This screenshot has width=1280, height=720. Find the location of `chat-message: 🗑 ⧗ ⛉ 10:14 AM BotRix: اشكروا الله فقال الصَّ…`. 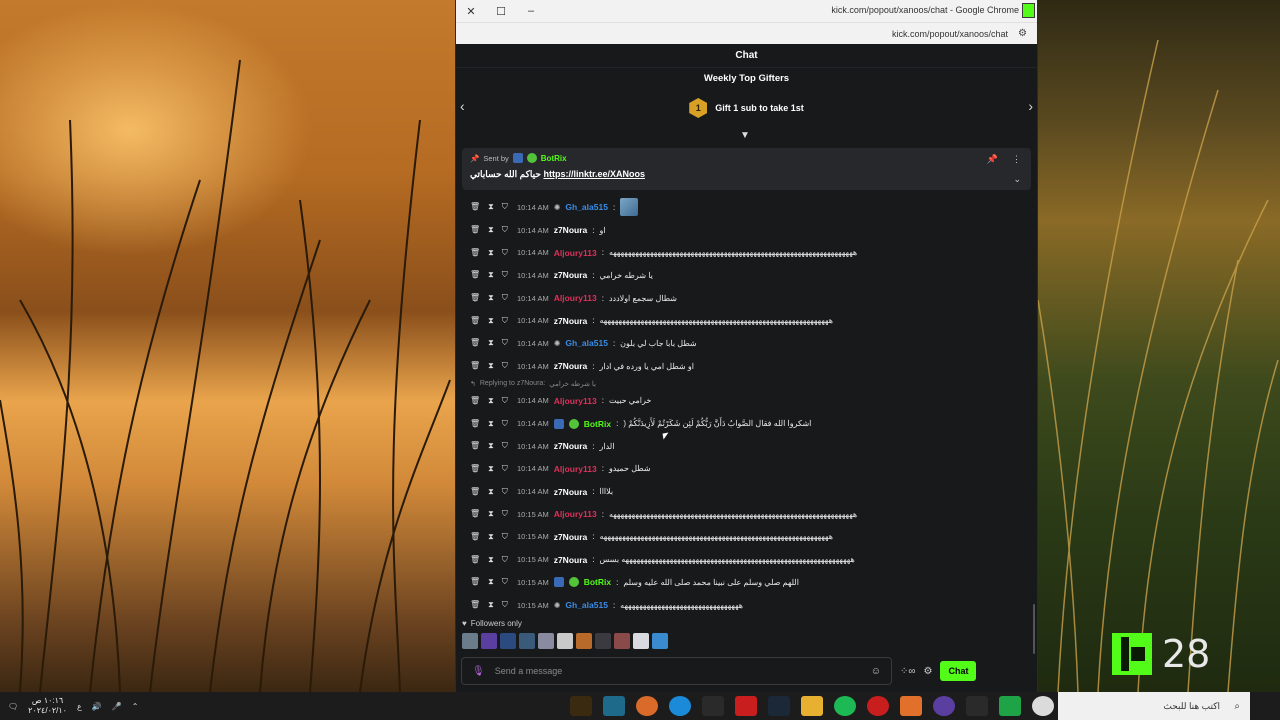

chat-message: 🗑 ⧗ ⛉ 10:14 AM BotRix: اشكروا الله فقال الصَّ… is located at coordinates (753, 423).